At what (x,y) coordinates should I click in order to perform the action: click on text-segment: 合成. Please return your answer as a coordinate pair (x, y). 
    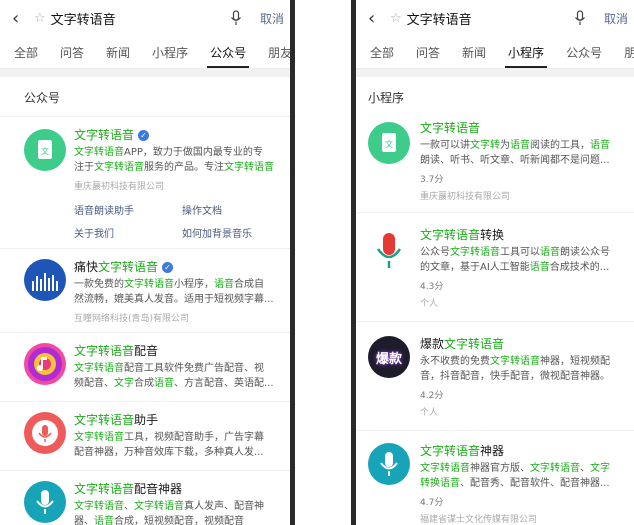
    Looking at the image, I should click on (144, 383).